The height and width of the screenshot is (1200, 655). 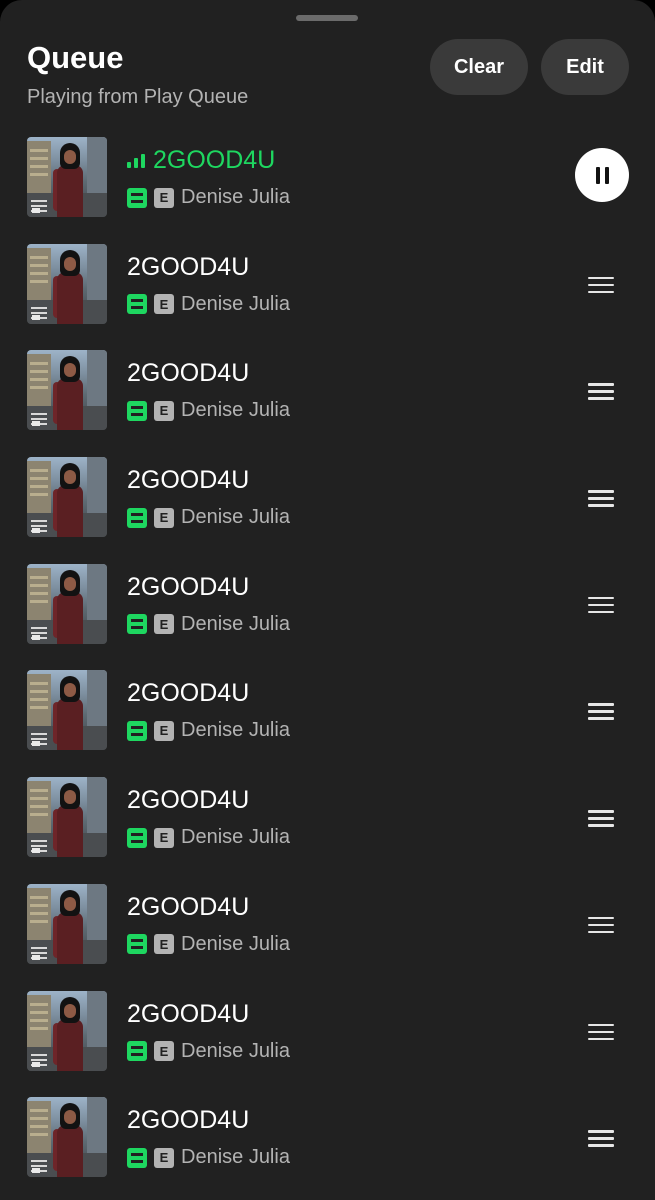 What do you see at coordinates (138, 97) in the screenshot?
I see `queue-context-label: Playing from Play Queue` at bounding box center [138, 97].